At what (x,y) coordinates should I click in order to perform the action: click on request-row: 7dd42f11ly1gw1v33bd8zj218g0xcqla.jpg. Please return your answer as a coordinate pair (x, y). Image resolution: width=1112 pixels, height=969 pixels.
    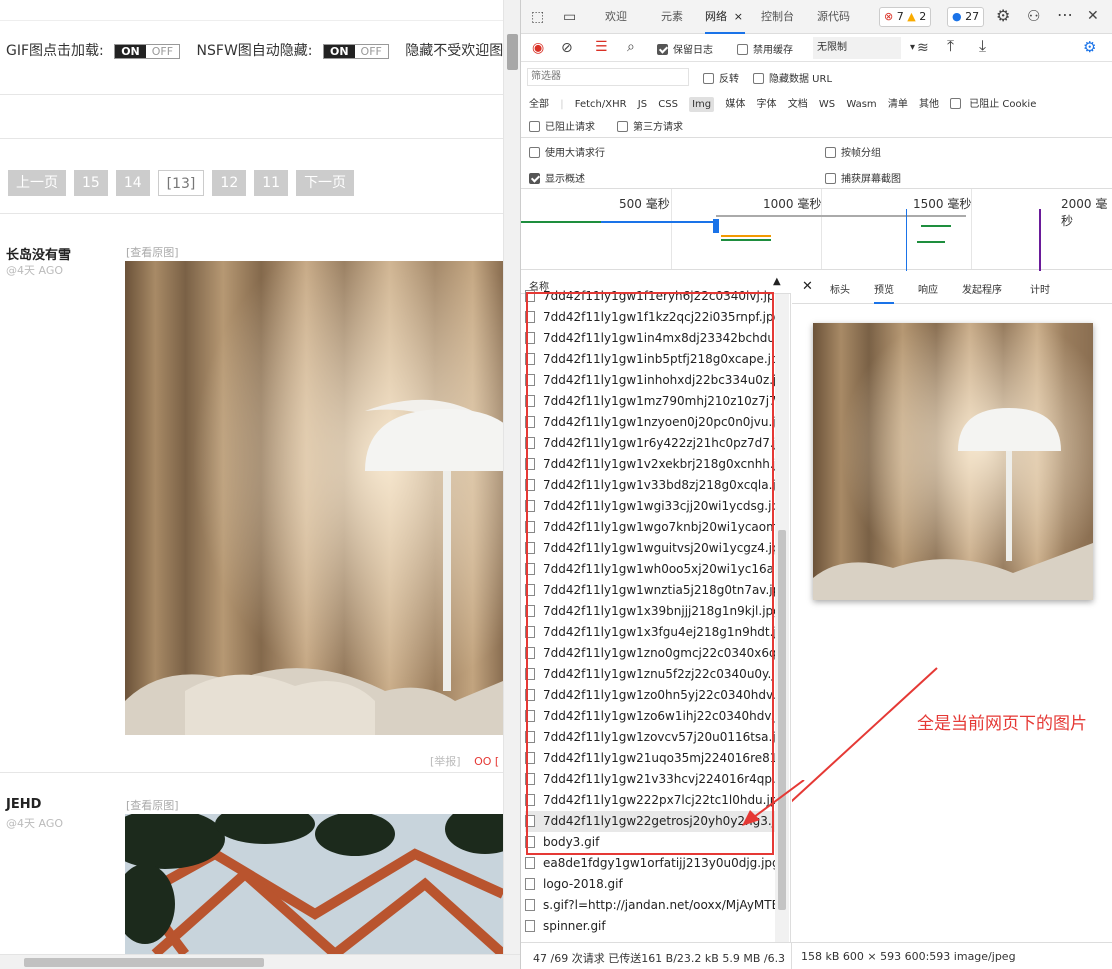
    Looking at the image, I should click on (650, 485).